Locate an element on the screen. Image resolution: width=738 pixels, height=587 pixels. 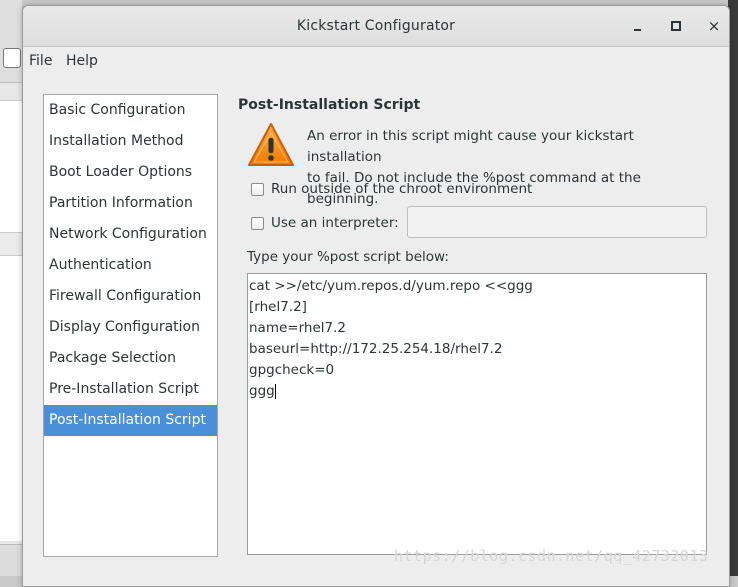
close-button: × is located at coordinates (714, 26).